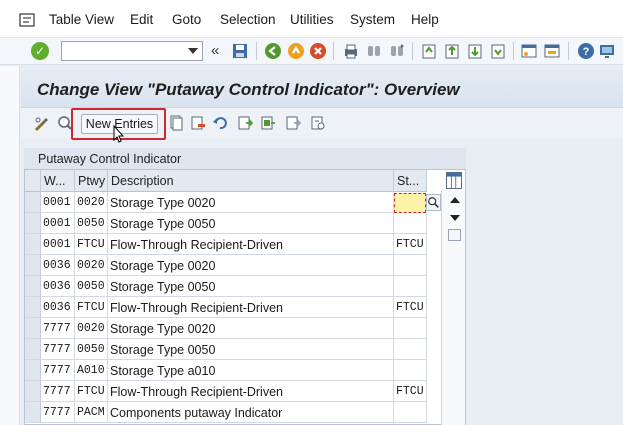 This screenshot has width=623, height=425. What do you see at coordinates (186, 19) in the screenshot?
I see `menu-goto: Goto` at bounding box center [186, 19].